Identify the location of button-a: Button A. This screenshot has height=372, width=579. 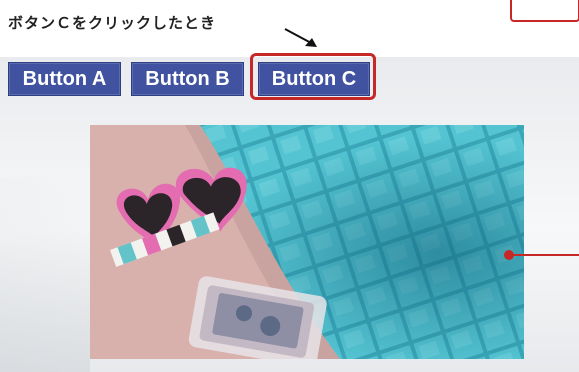
(64, 79).